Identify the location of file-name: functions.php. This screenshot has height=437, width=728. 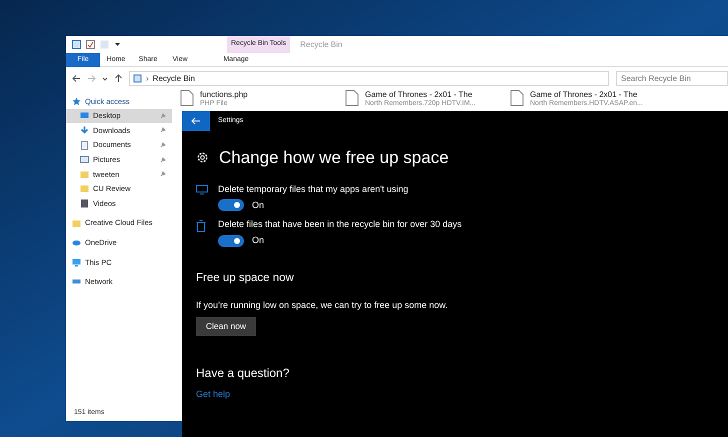
(224, 94).